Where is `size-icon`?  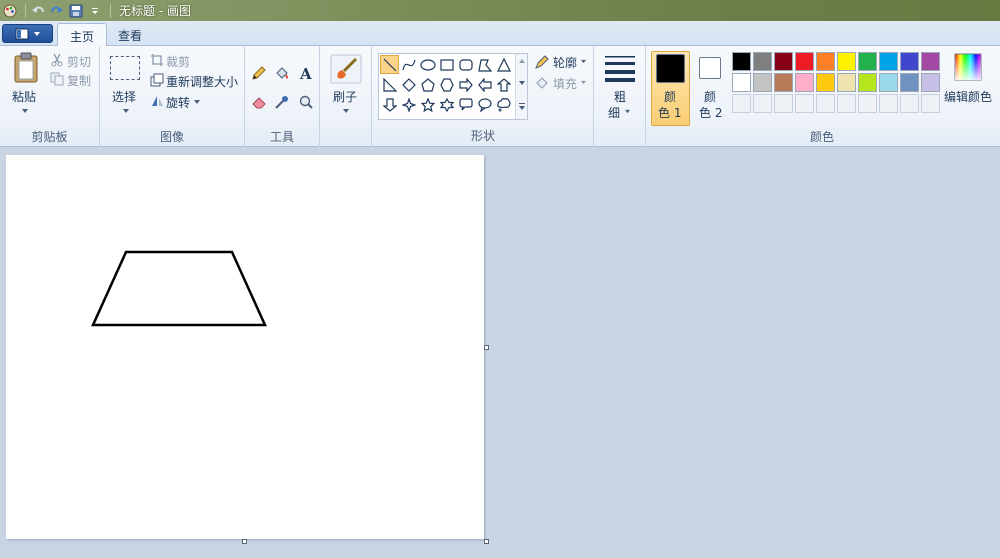
size-icon is located at coordinates (620, 68).